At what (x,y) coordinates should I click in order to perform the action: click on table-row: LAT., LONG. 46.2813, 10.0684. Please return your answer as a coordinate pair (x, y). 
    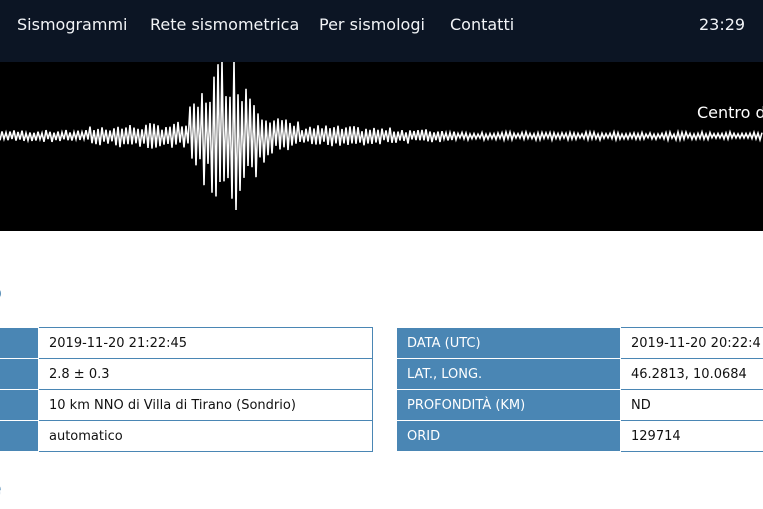
    Looking at the image, I should click on (579, 374).